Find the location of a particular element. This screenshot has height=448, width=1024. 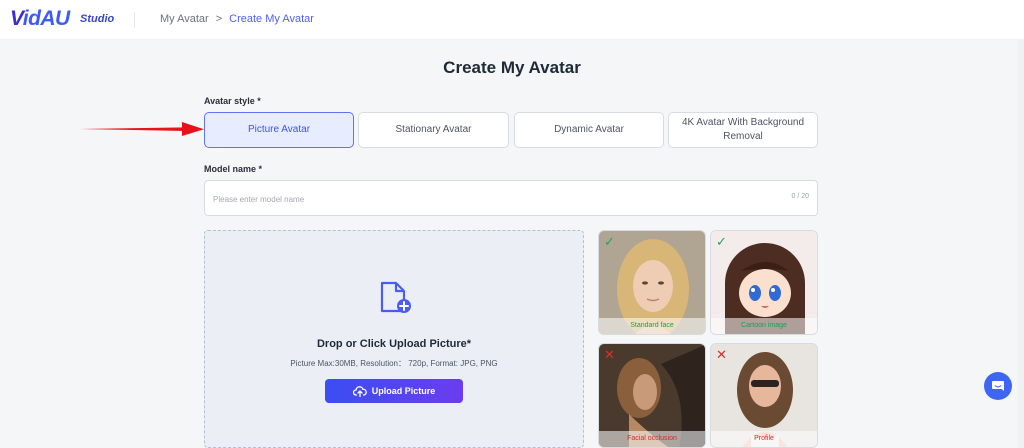

model-name-input is located at coordinates (493, 199).